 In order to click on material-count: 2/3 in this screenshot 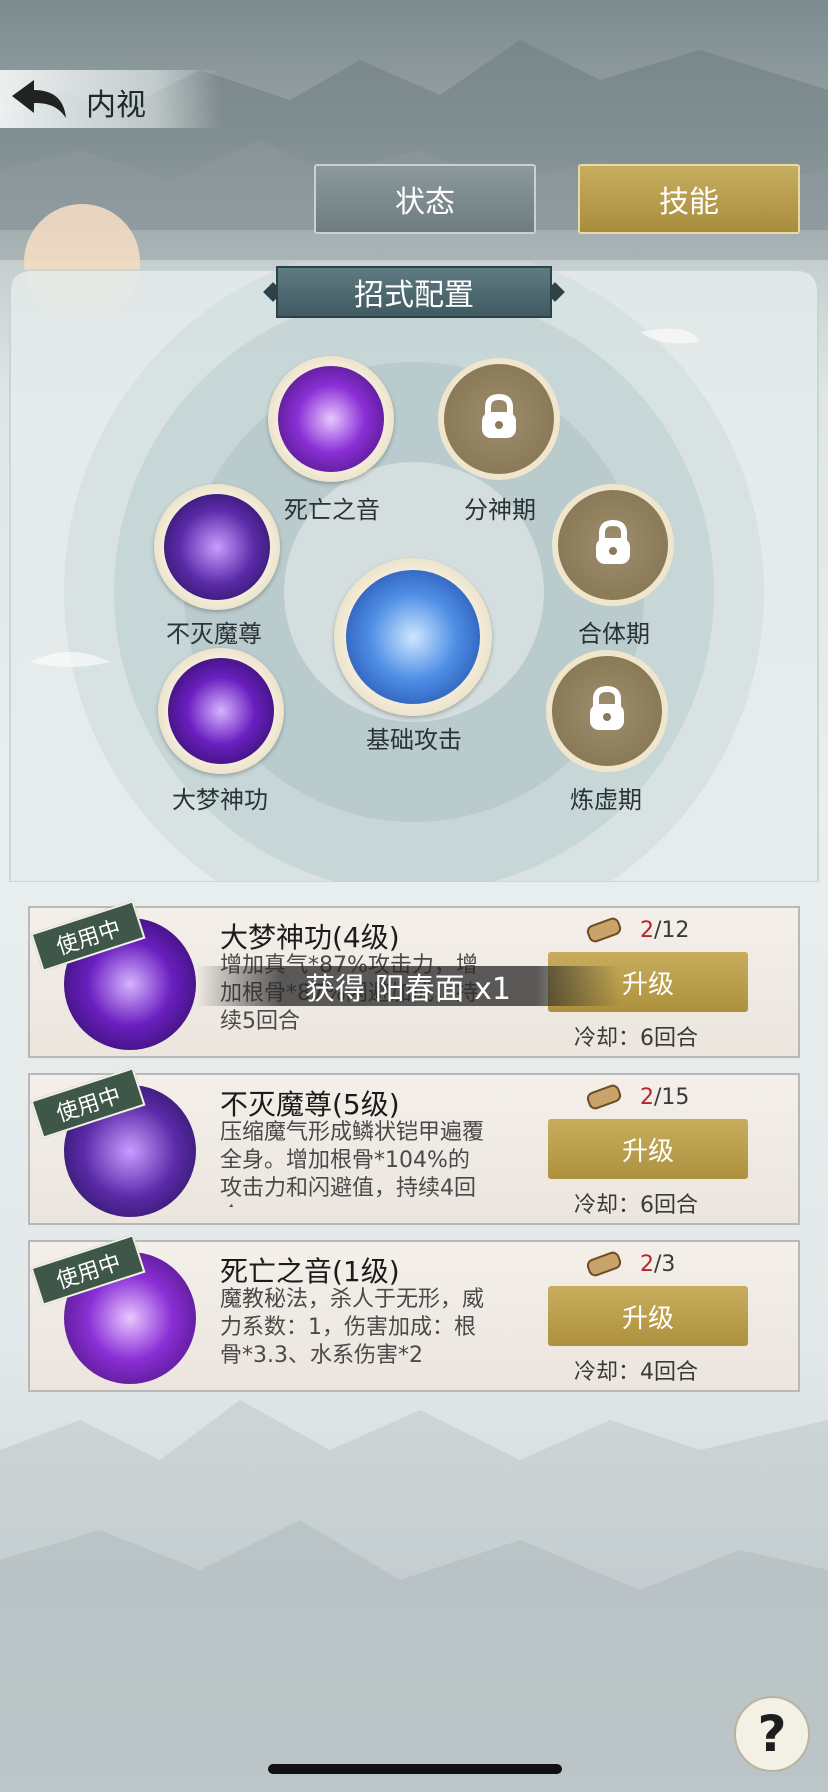, I will do `click(658, 1264)`.